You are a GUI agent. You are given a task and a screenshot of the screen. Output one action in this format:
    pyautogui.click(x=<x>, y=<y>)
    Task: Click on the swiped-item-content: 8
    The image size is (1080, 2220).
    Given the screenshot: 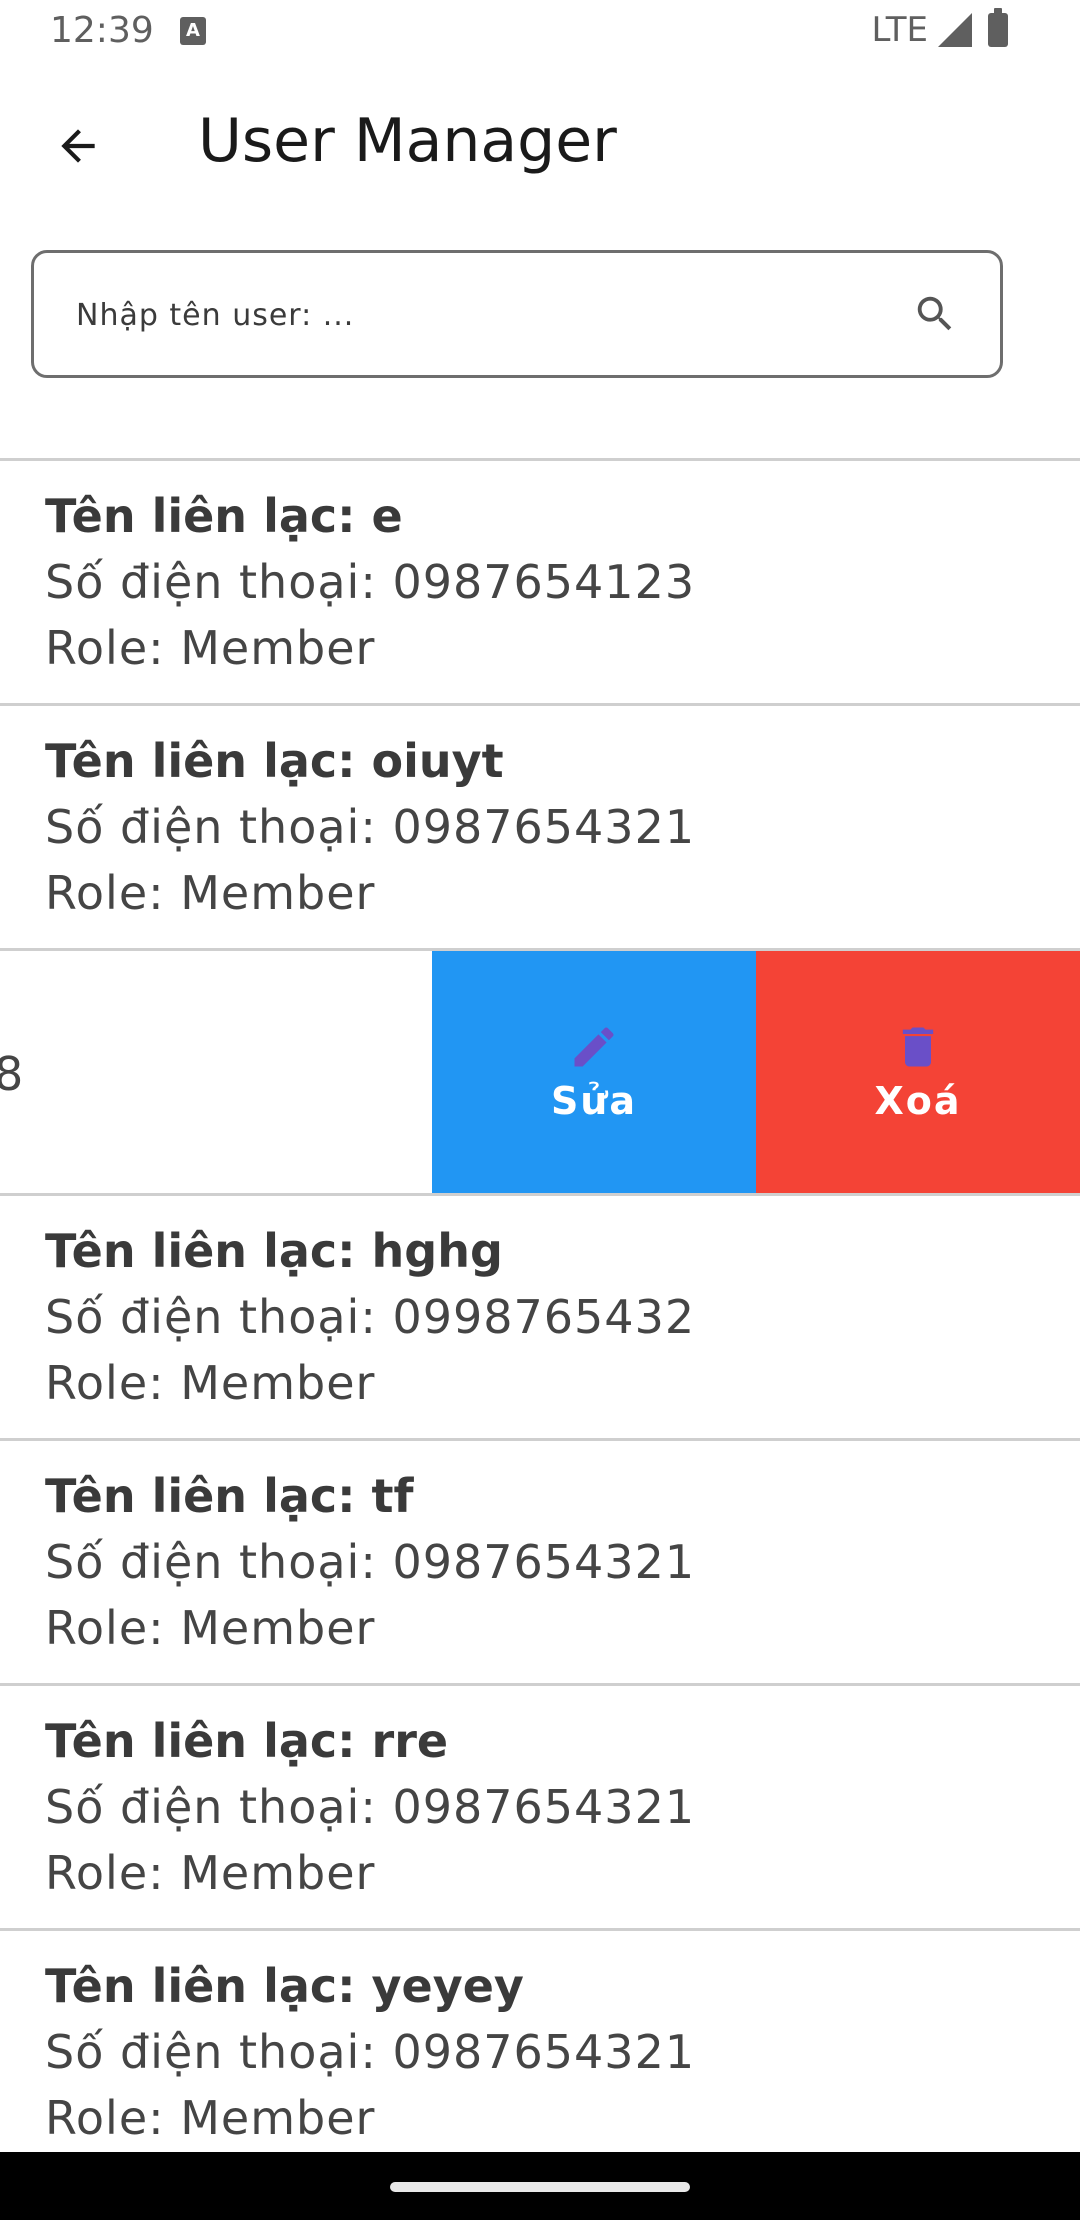 What is the action you would take?
    pyautogui.click(x=216, y=1072)
    